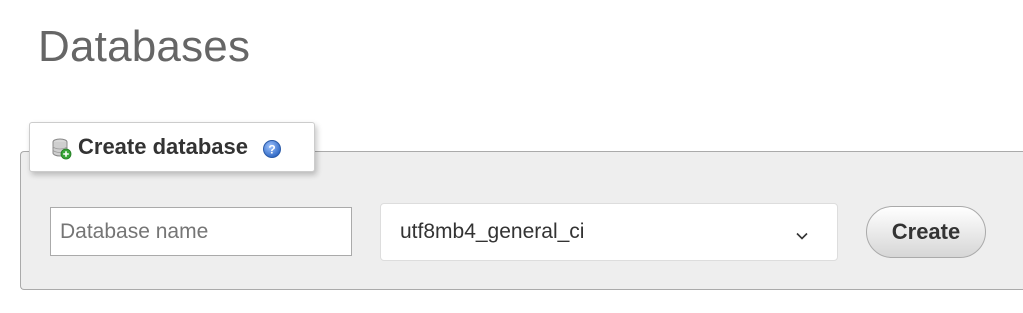 The image size is (1023, 313). What do you see at coordinates (926, 232) in the screenshot?
I see `create-button: Create` at bounding box center [926, 232].